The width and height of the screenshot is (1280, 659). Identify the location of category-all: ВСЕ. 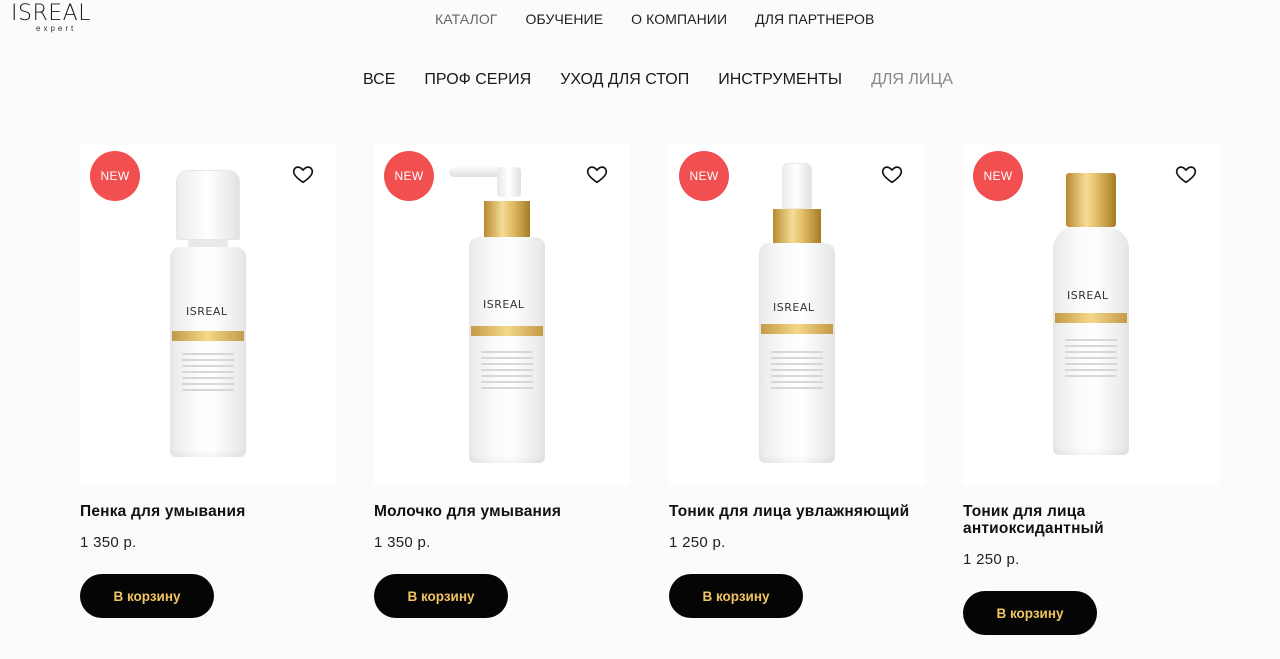
(379, 80).